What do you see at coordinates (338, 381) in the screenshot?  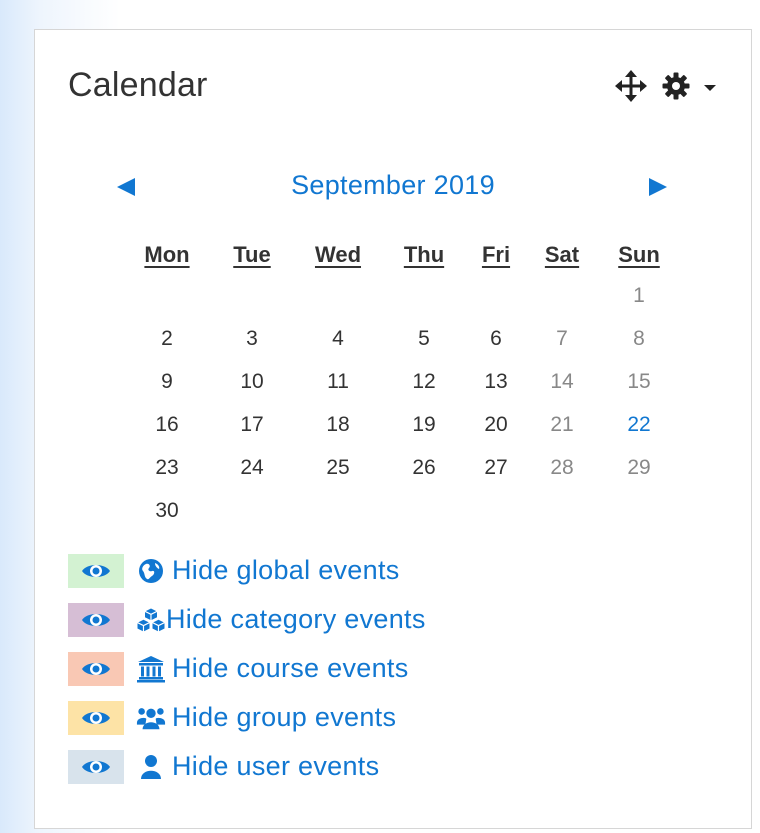 I see `day-cell: 11` at bounding box center [338, 381].